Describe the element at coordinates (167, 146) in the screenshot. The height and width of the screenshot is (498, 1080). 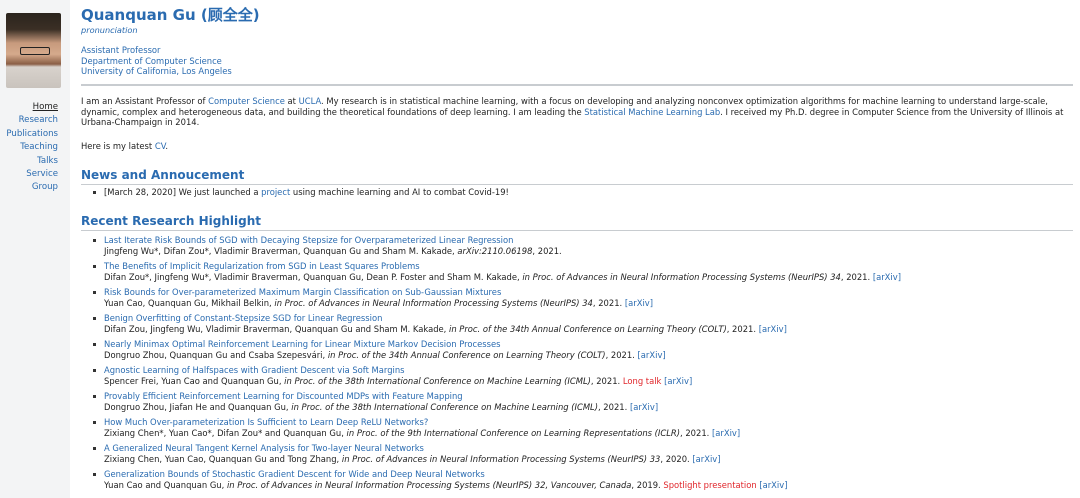
I see `cv-text: .` at that location.